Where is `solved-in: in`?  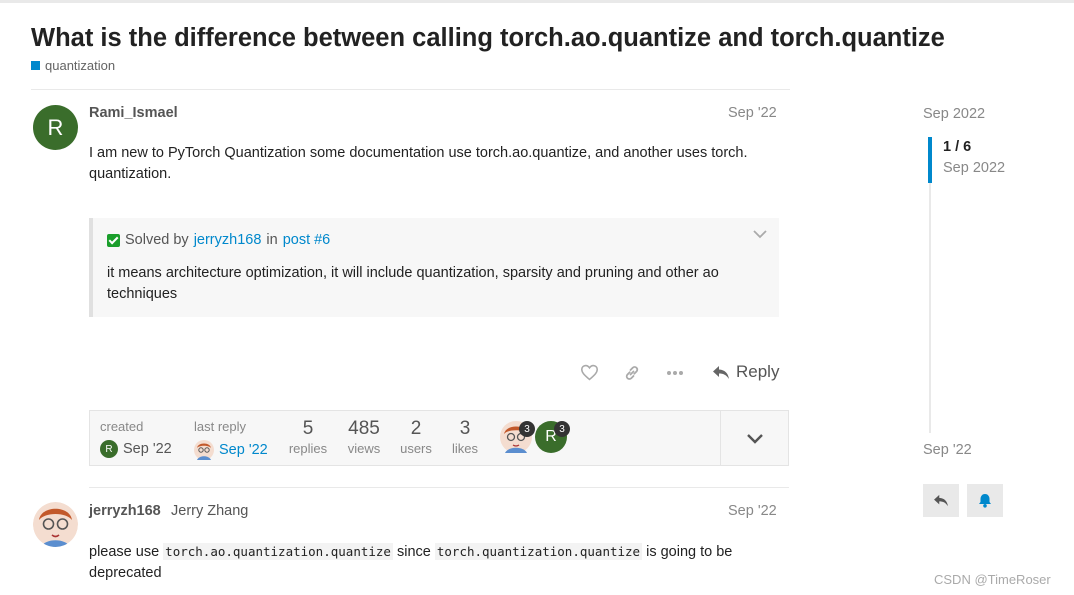 solved-in: in is located at coordinates (272, 240).